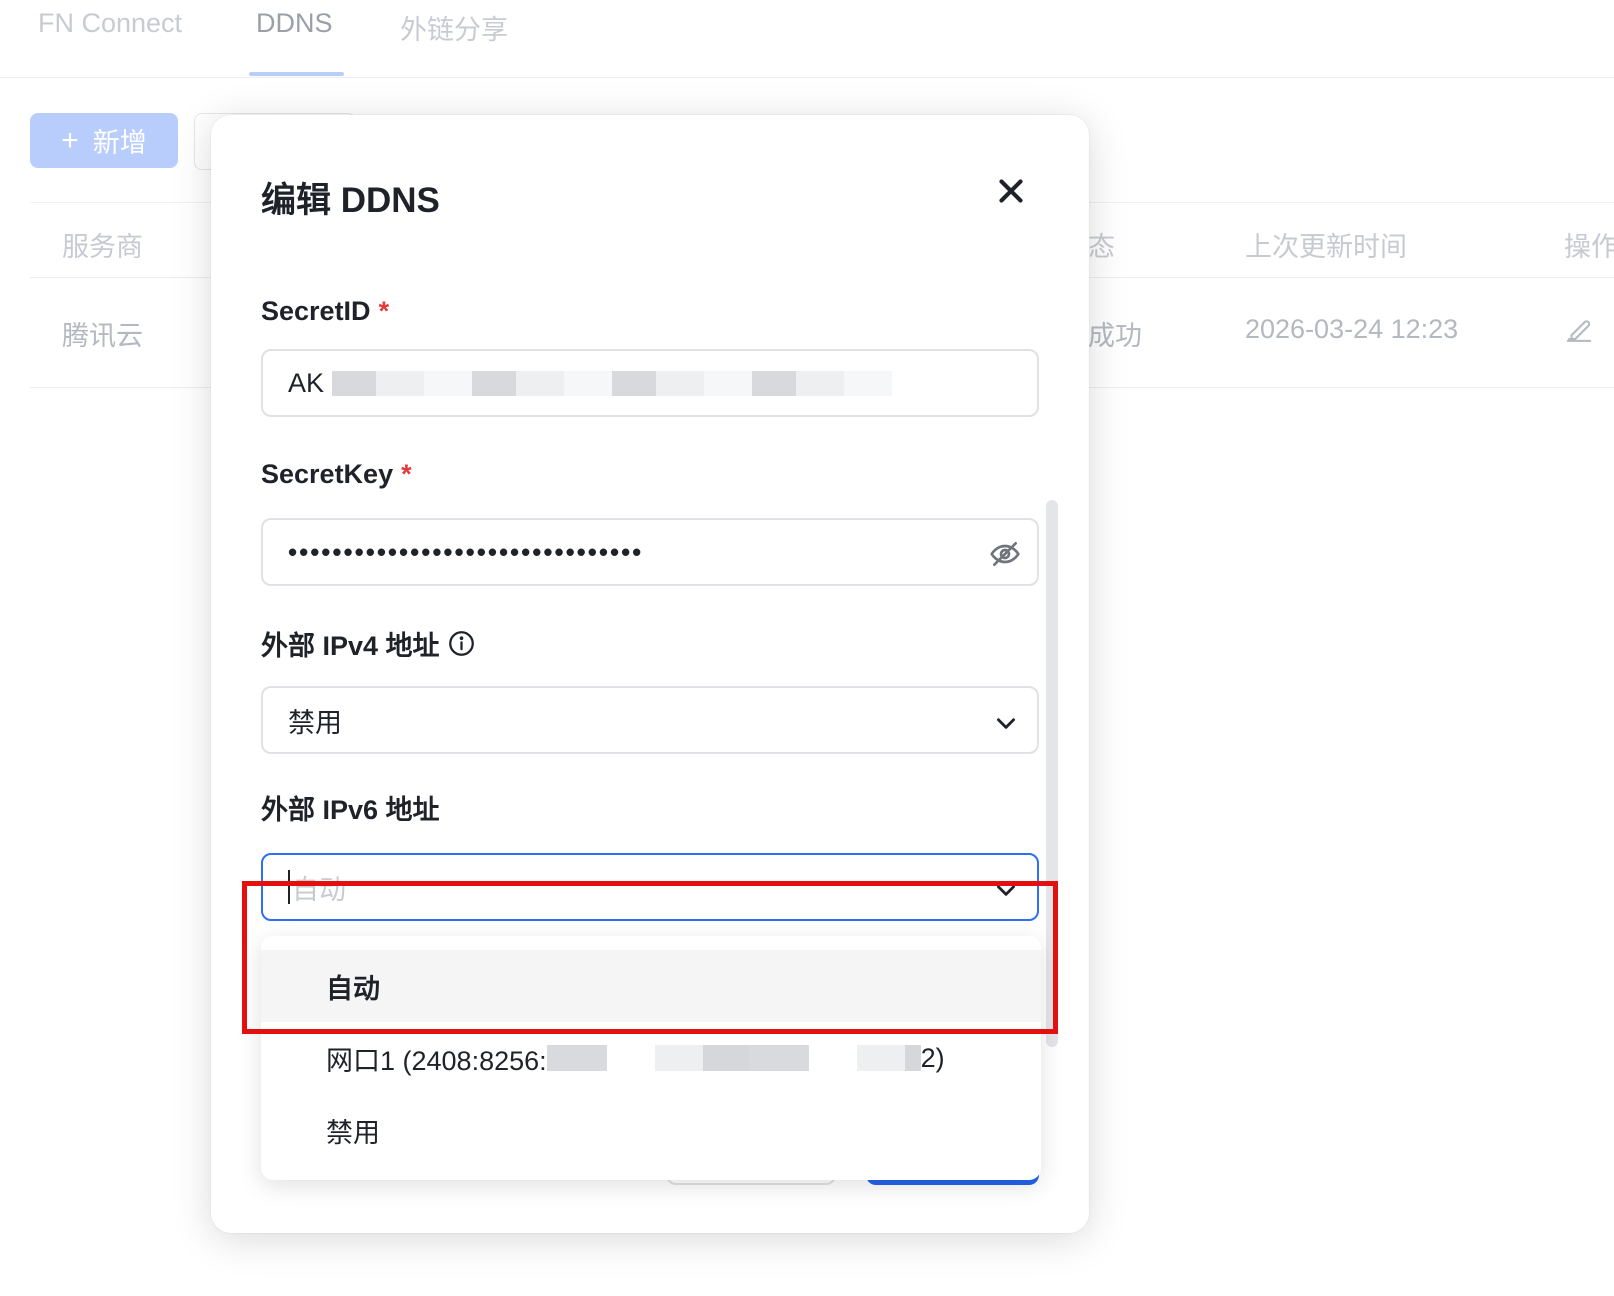 Image resolution: width=1614 pixels, height=1296 pixels. I want to click on tab-bar: FN Connect DDNS 外链分享, so click(807, 39).